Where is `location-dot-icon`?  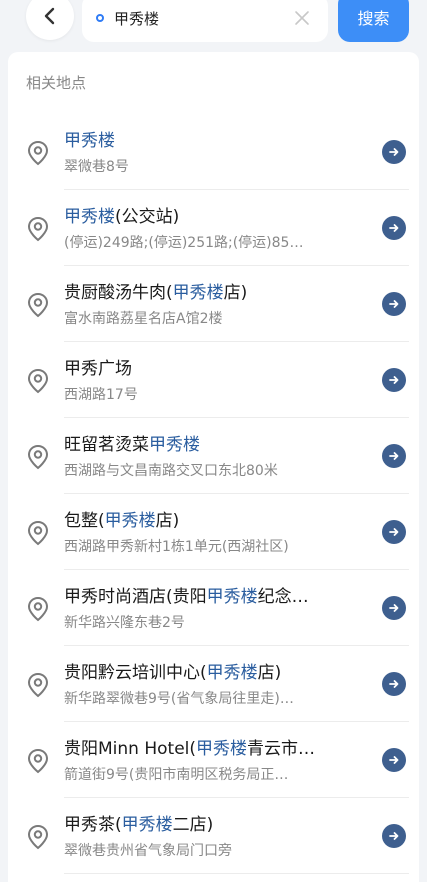
location-dot-icon is located at coordinates (100, 18).